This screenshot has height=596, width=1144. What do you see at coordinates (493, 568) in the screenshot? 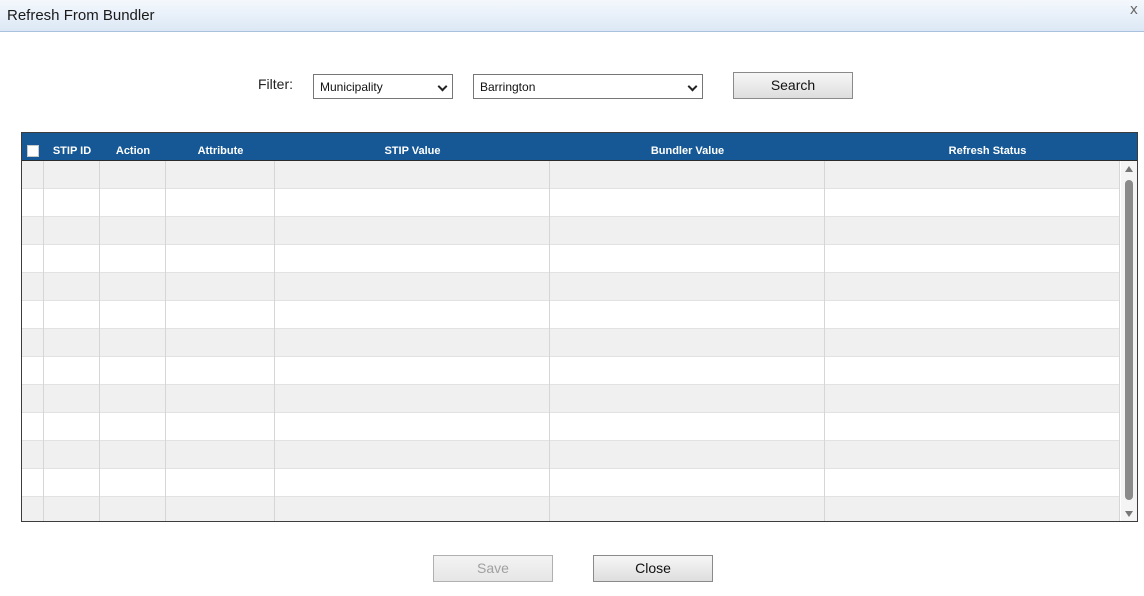
I see `save-button: Save` at bounding box center [493, 568].